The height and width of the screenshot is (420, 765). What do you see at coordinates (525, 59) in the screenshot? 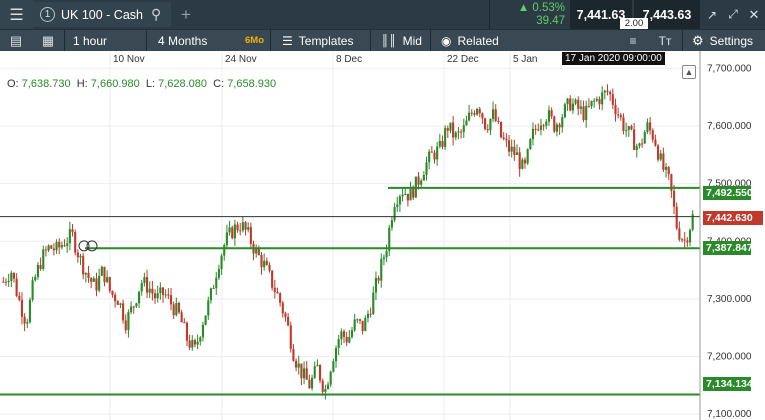
I see `date-tick-label: 5 Jan` at bounding box center [525, 59].